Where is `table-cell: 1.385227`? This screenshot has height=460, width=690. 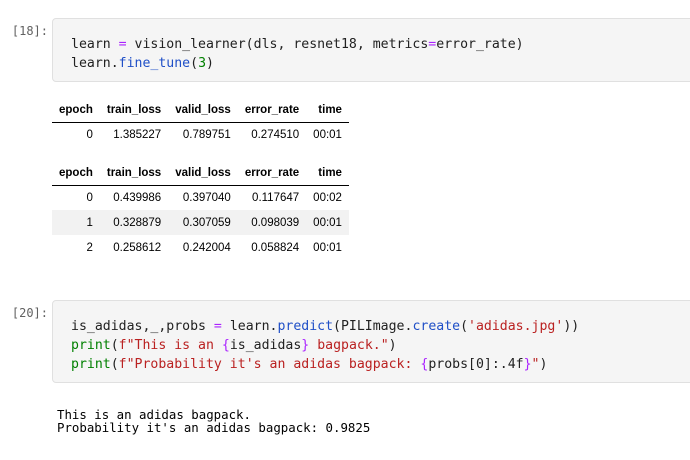
table-cell: 1.385227 is located at coordinates (137, 134).